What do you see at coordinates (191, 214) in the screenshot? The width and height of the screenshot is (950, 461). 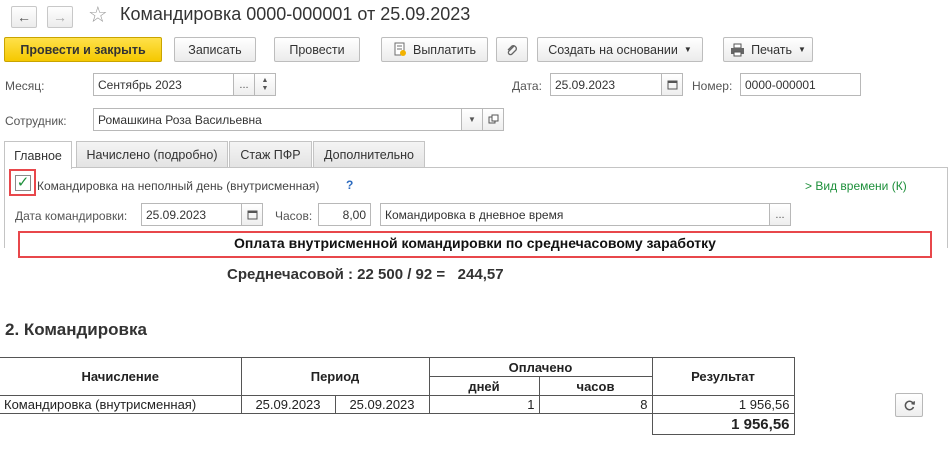 I see `trip-date-field: 25.09.2023` at bounding box center [191, 214].